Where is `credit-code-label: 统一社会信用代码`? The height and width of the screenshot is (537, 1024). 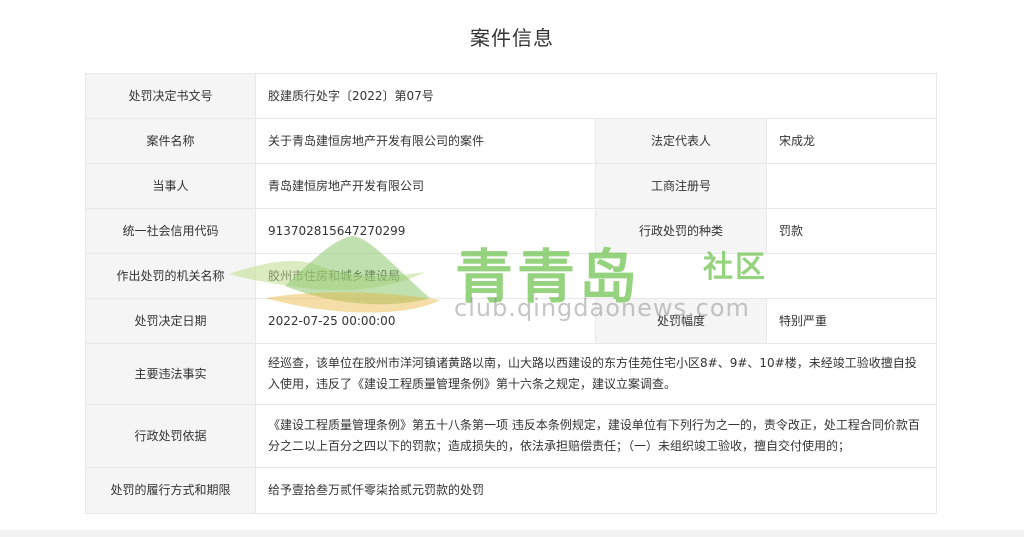
credit-code-label: 统一社会信用代码 is located at coordinates (170, 231).